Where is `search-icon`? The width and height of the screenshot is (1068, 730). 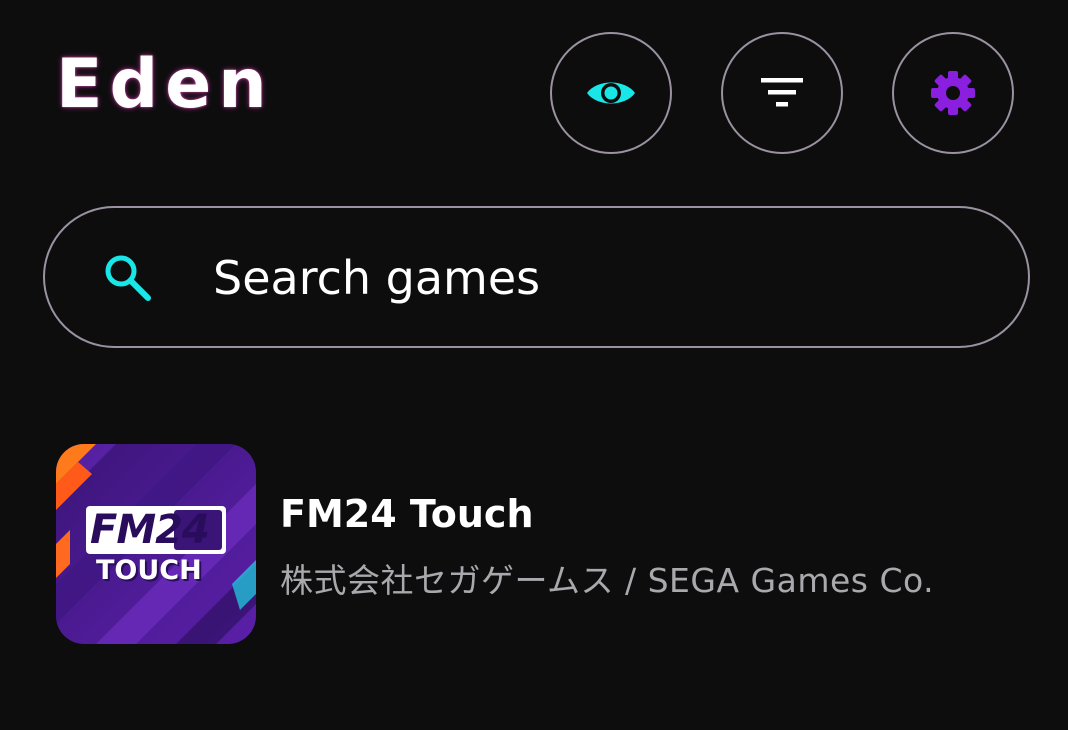
search-icon is located at coordinates (128, 278).